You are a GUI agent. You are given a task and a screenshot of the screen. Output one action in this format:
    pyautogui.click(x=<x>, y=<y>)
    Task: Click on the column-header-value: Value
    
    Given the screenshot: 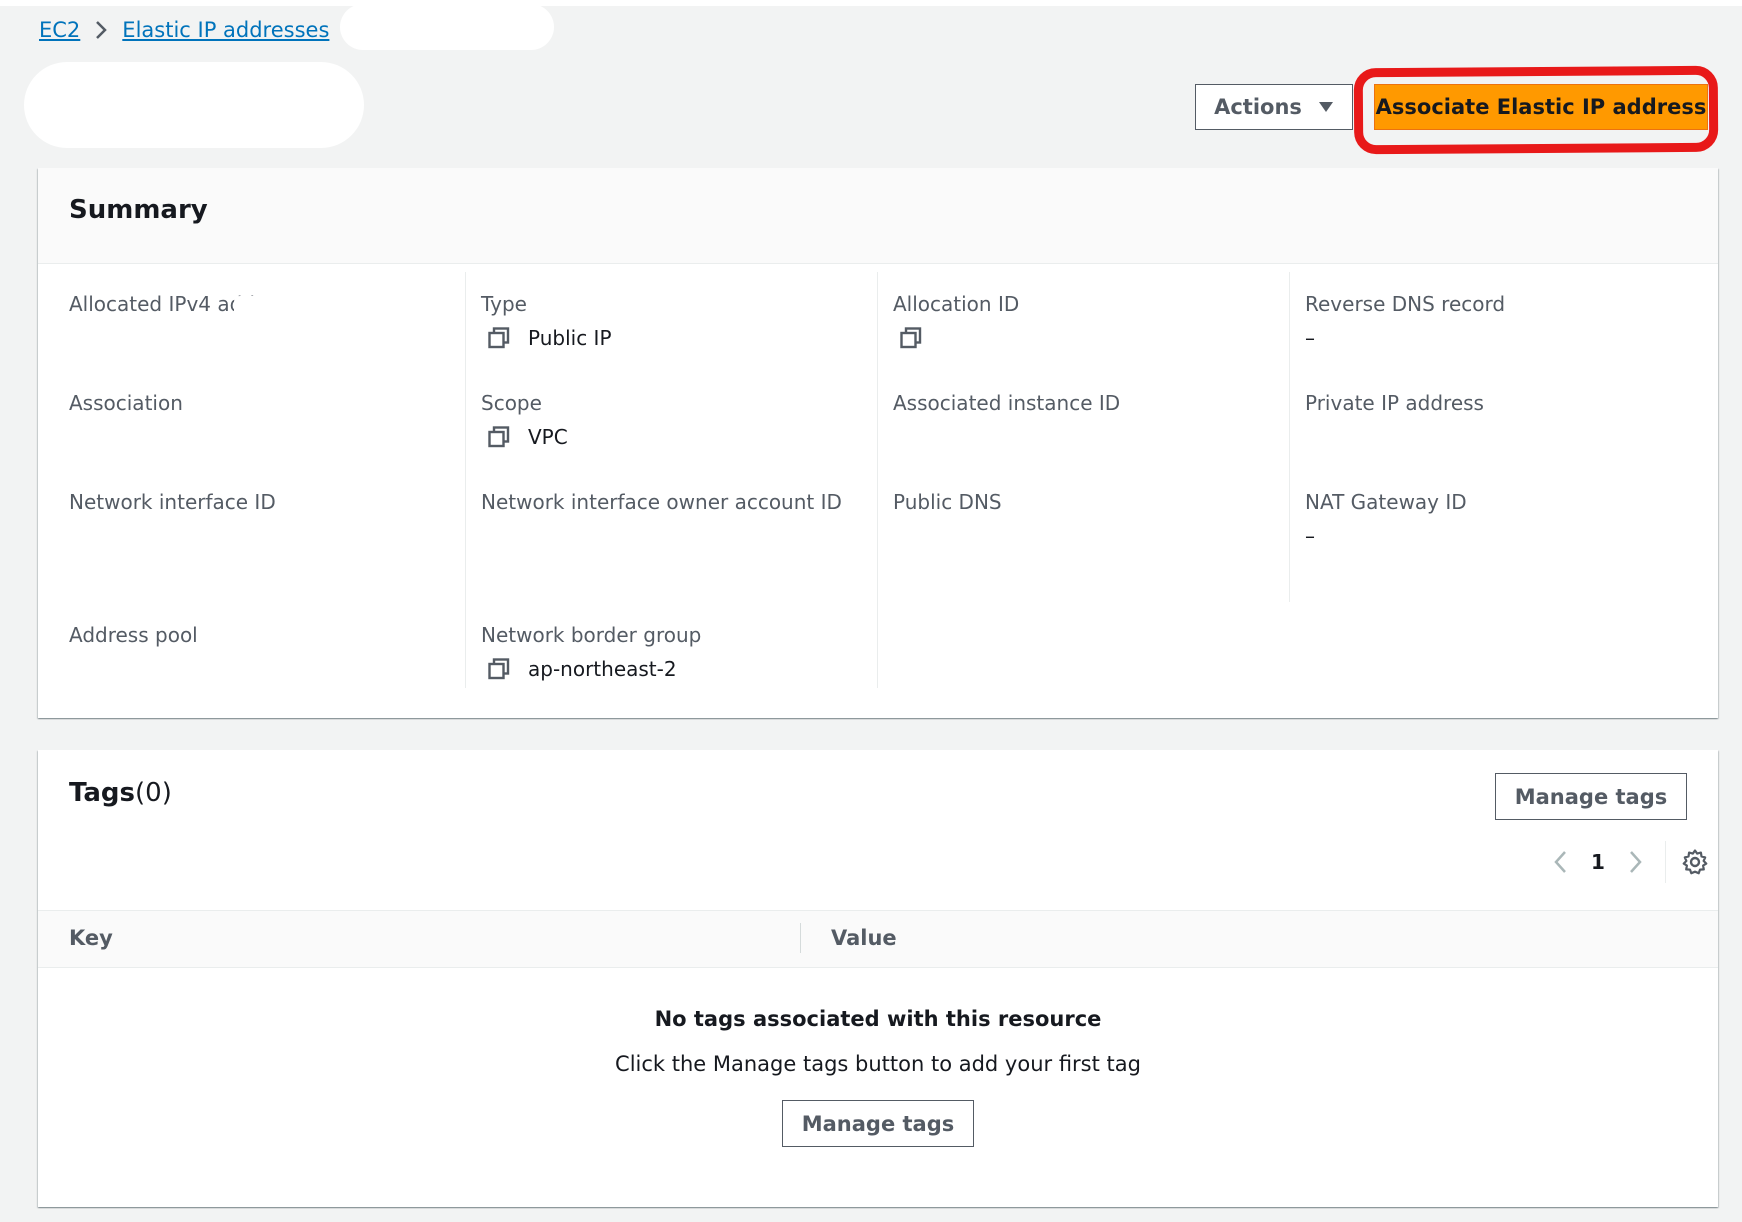 What is the action you would take?
    pyautogui.click(x=864, y=938)
    